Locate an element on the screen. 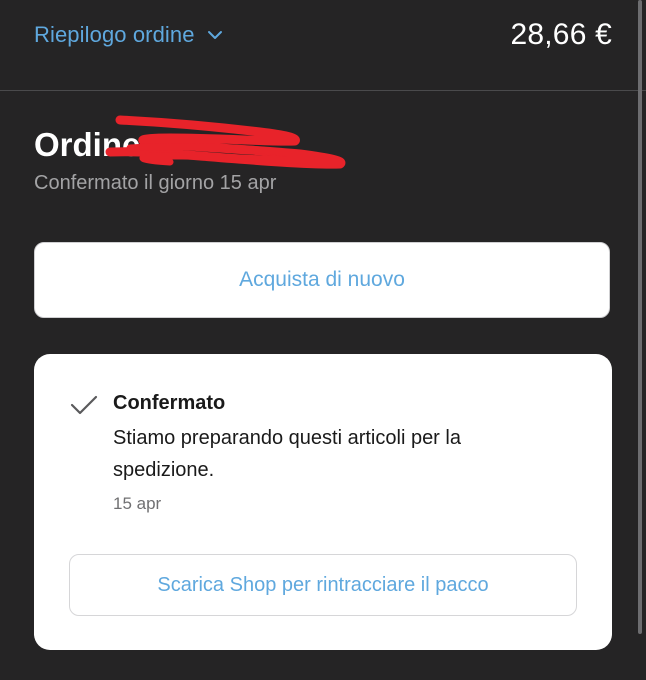 Image resolution: width=646 pixels, height=680 pixels. scrollbar is located at coordinates (640, 317).